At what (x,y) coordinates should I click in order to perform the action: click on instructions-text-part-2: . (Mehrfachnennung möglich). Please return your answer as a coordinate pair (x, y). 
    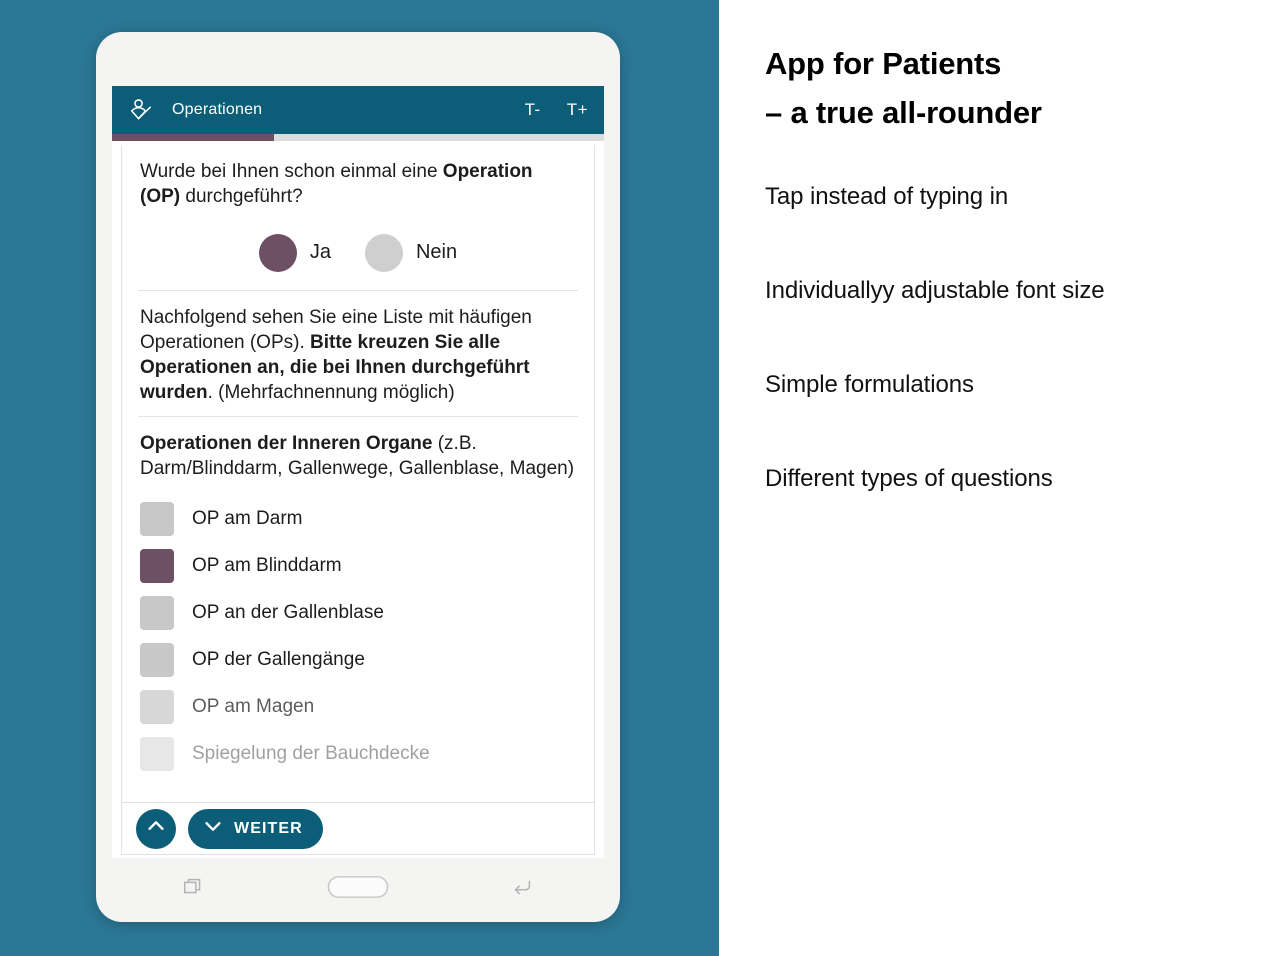
    Looking at the image, I should click on (331, 393).